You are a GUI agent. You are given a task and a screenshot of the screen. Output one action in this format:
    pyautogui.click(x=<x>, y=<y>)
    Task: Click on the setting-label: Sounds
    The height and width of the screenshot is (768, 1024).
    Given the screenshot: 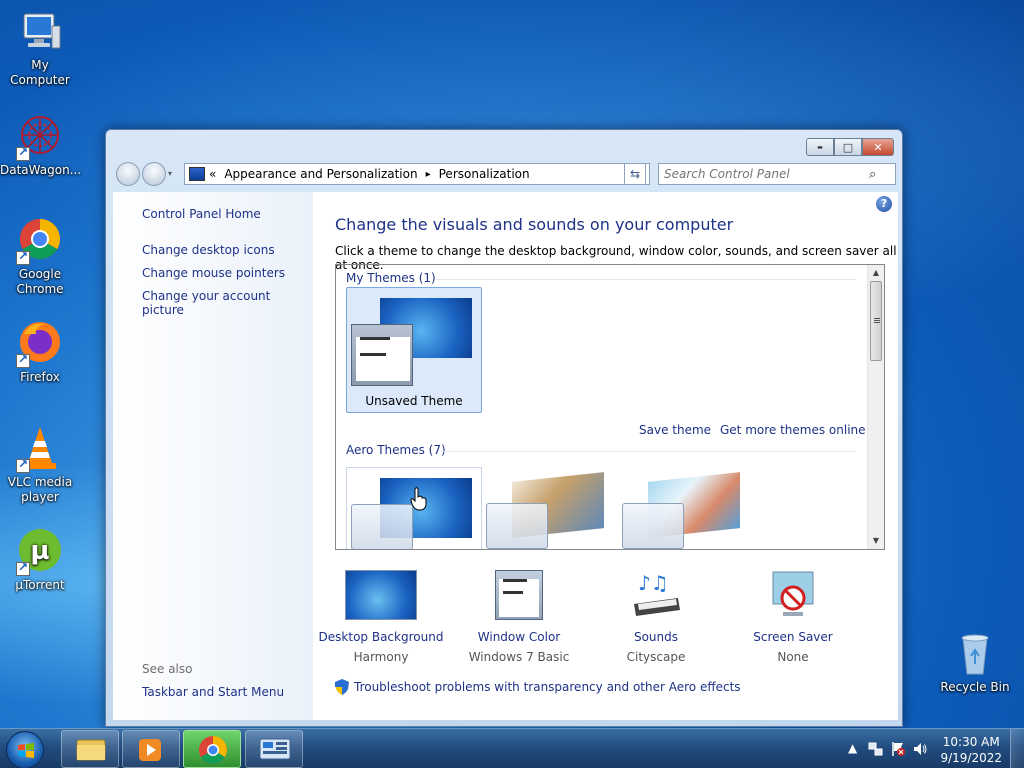 What is the action you would take?
    pyautogui.click(x=656, y=637)
    